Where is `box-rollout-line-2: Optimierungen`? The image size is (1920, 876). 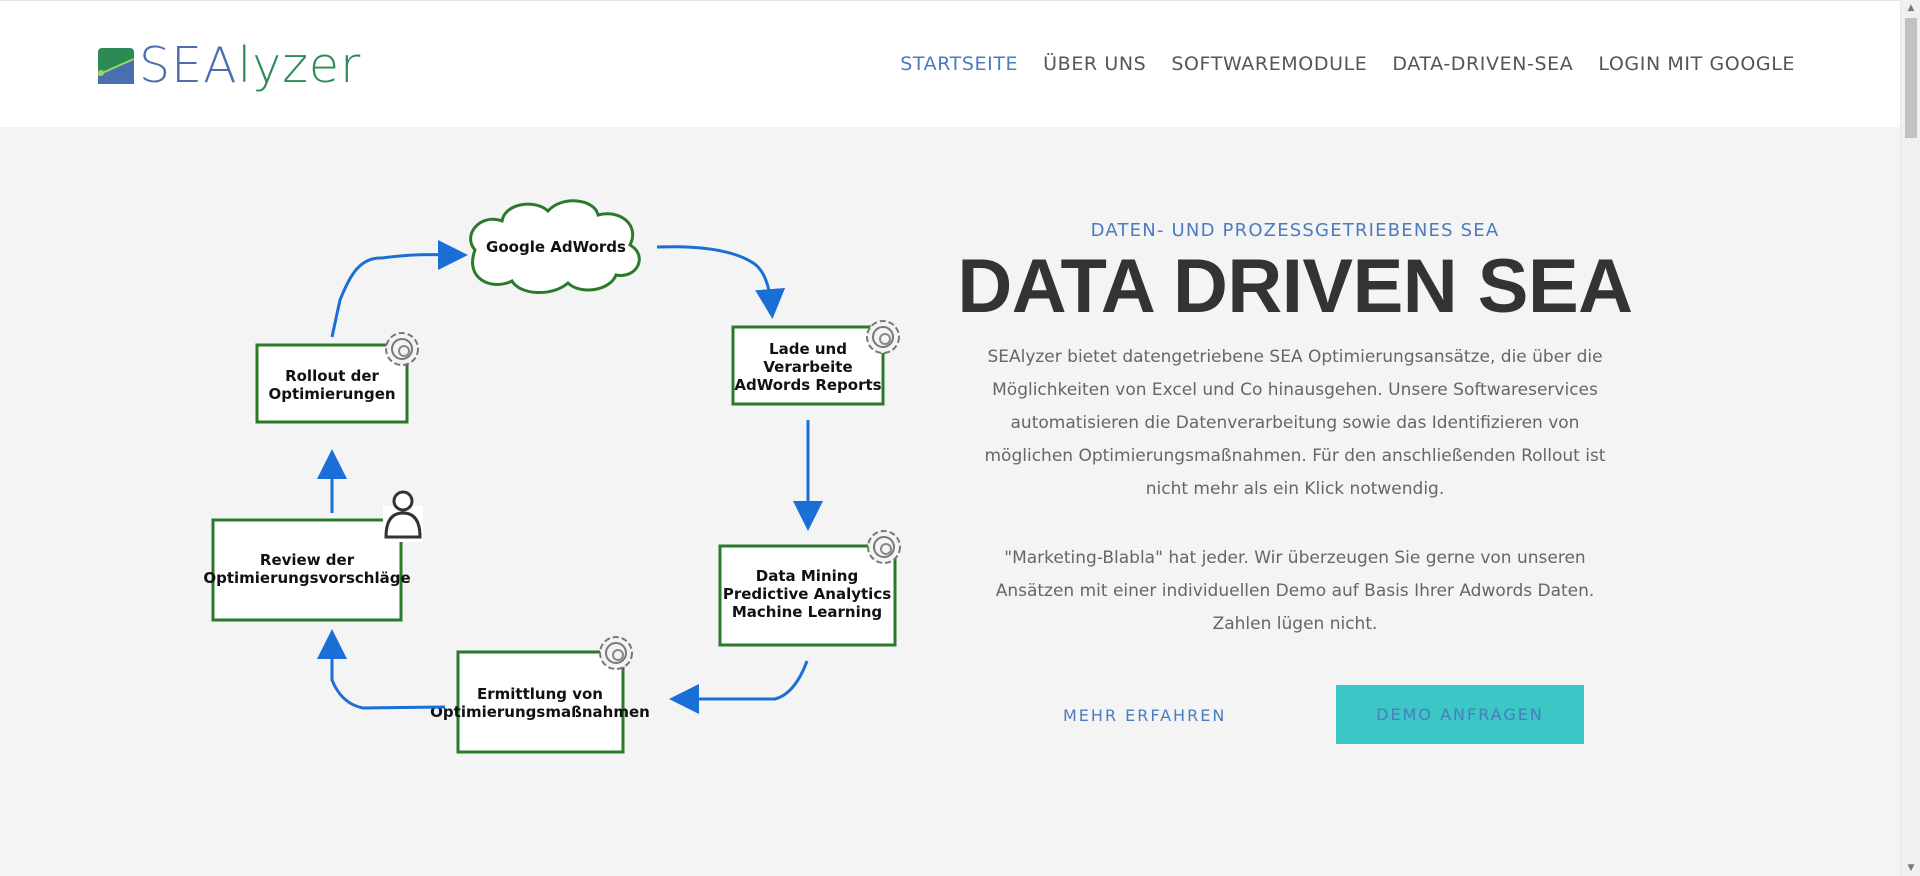
box-rollout-line-2: Optimierungen is located at coordinates (331, 394).